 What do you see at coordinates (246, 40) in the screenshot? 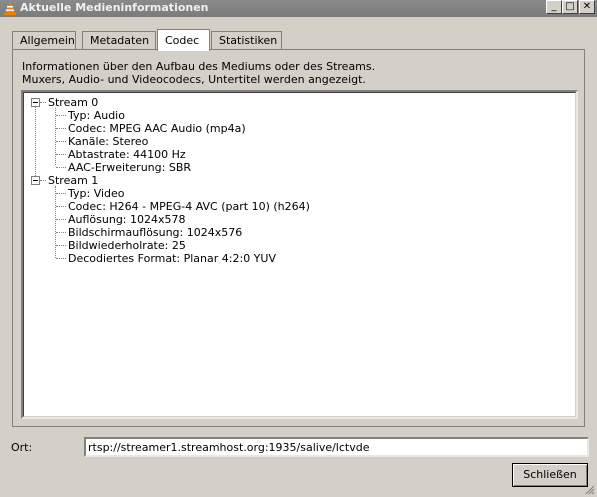
I see `tab-statistiken: Statistiken` at bounding box center [246, 40].